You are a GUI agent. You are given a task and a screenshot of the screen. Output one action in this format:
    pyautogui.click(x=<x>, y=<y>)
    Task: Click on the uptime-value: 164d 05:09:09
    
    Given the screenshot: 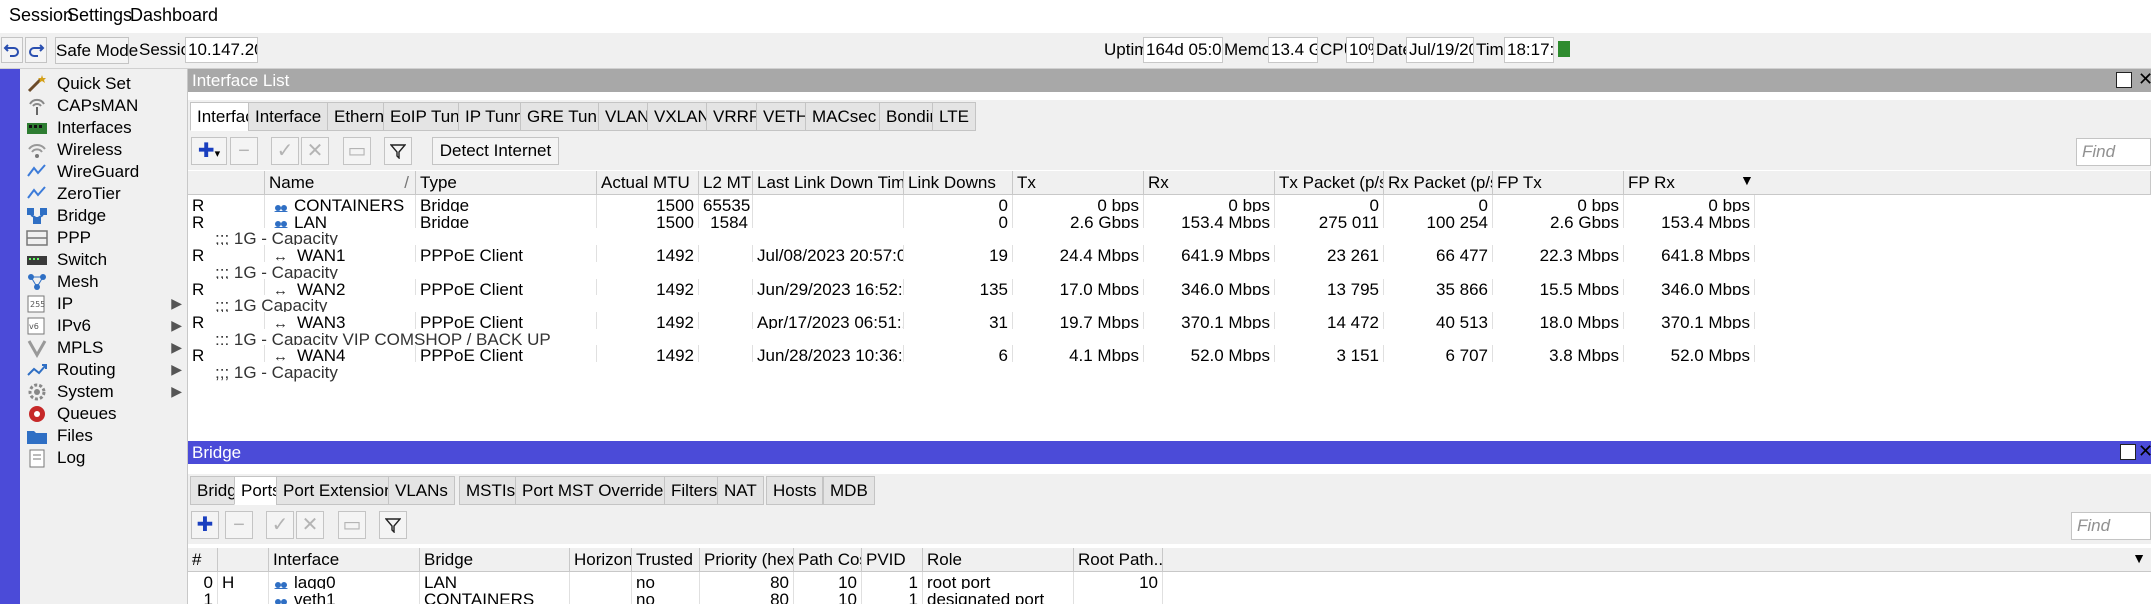 What is the action you would take?
    pyautogui.click(x=1183, y=50)
    